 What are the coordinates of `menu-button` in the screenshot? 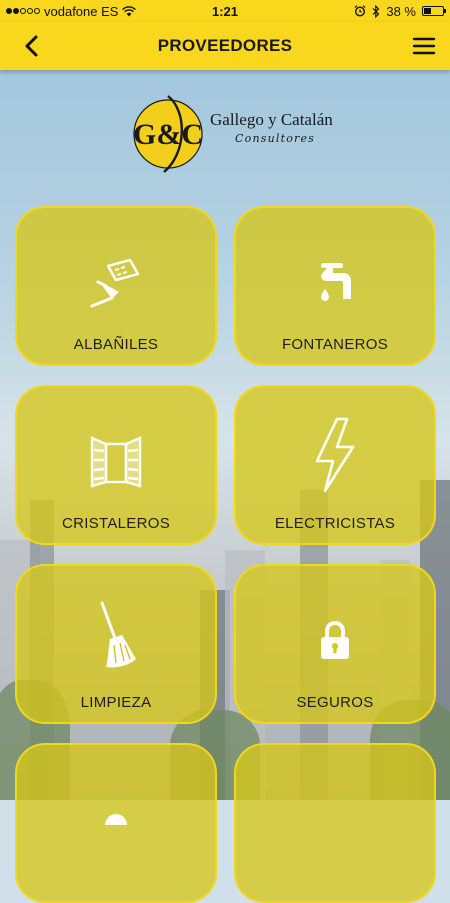 It's located at (424, 46).